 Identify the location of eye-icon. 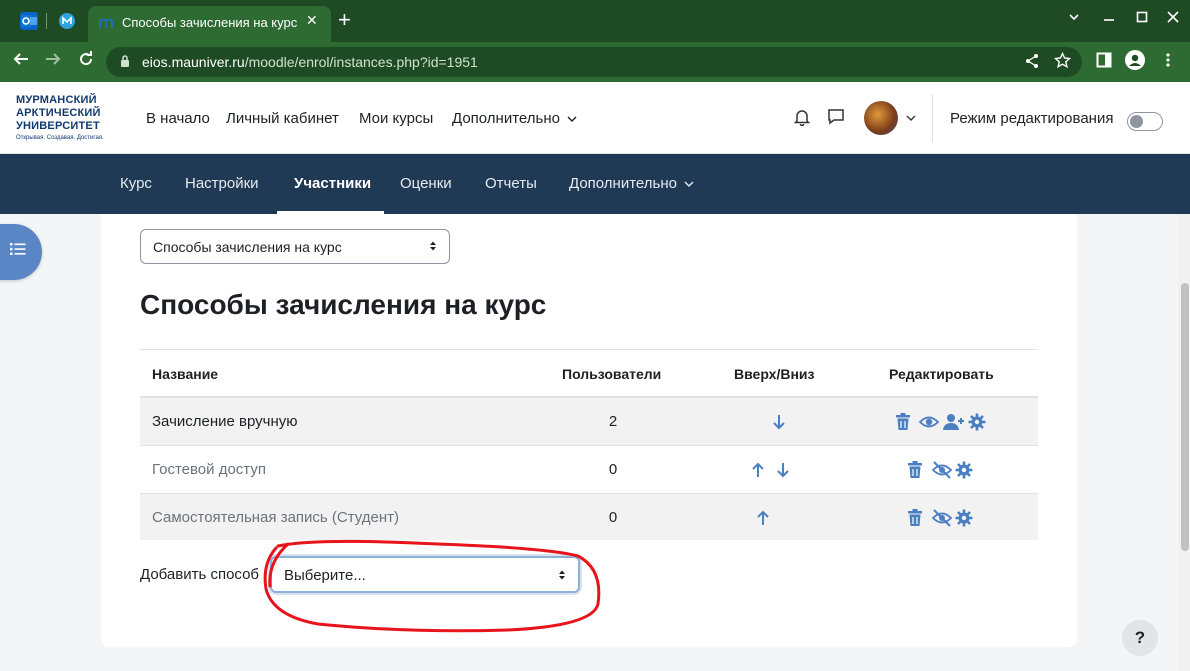
(929, 422).